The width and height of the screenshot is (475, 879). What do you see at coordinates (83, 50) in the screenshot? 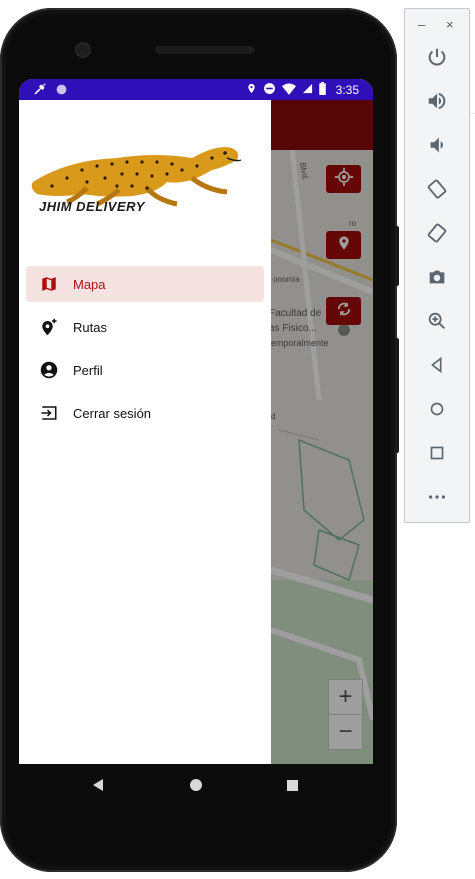
I see `front-camera` at bounding box center [83, 50].